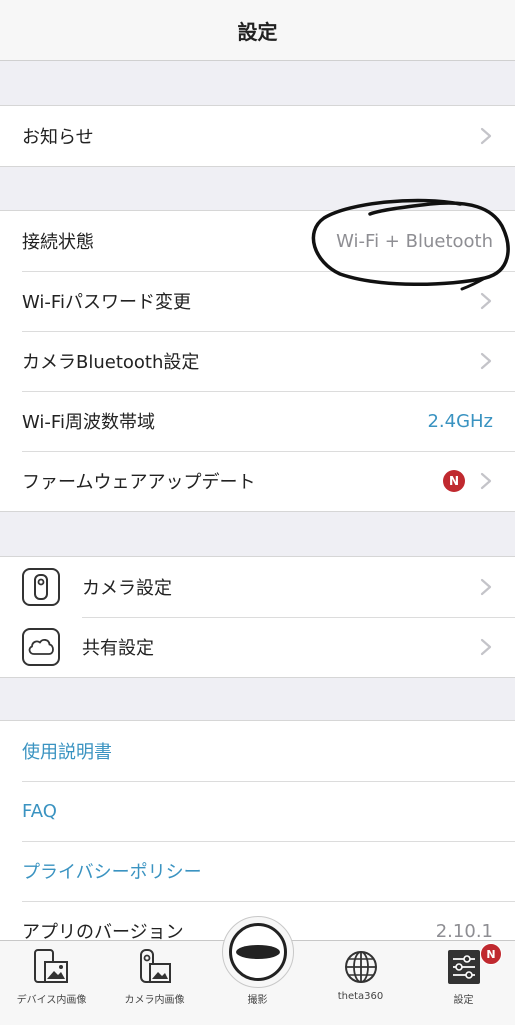  What do you see at coordinates (127, 588) in the screenshot?
I see `camera-settings-label: カメラ設定` at bounding box center [127, 588].